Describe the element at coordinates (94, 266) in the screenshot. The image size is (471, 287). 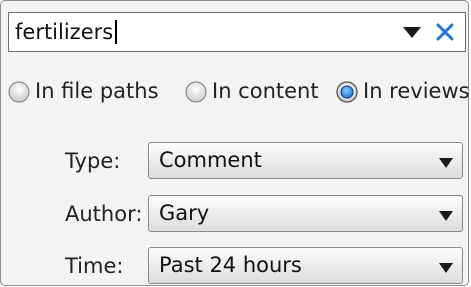
I see `time-label: Time:` at that location.